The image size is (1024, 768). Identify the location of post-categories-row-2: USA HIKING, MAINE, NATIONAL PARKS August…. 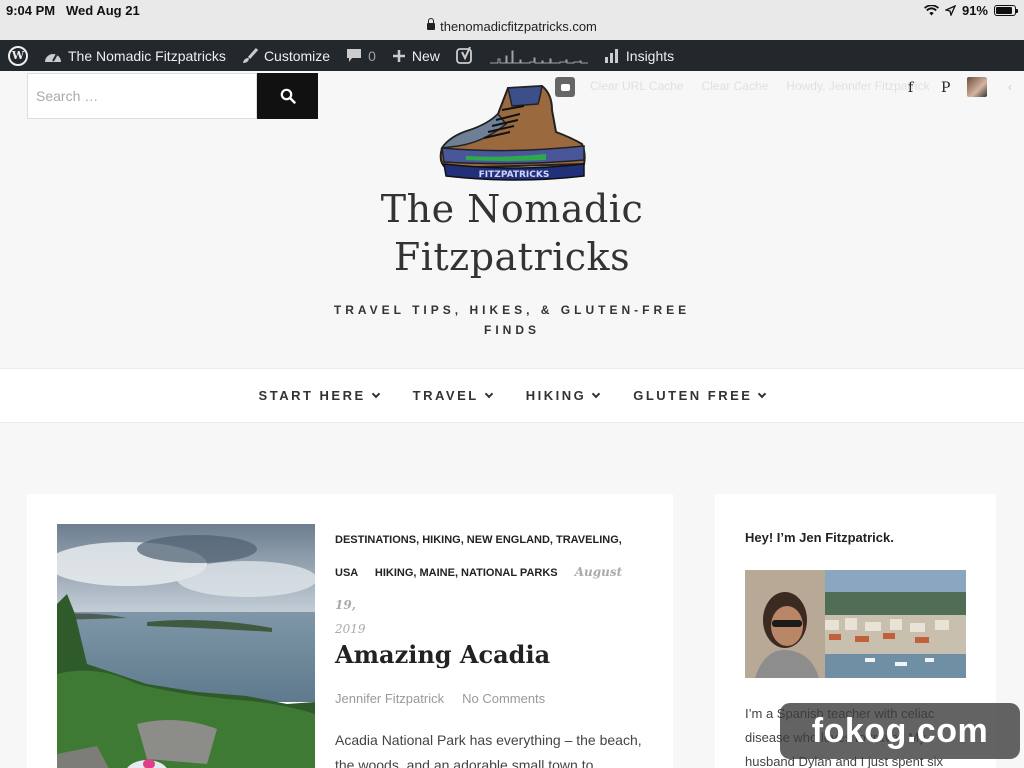
(490, 589).